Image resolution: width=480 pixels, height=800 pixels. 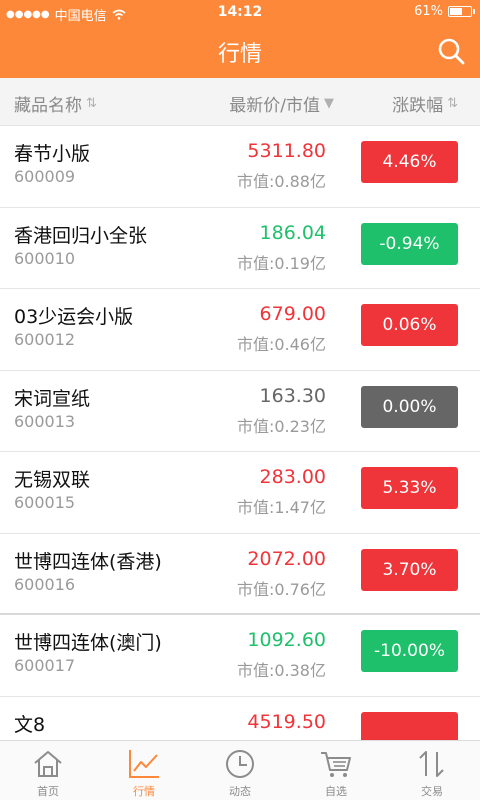 I want to click on item-code: 600012, so click(x=45, y=339).